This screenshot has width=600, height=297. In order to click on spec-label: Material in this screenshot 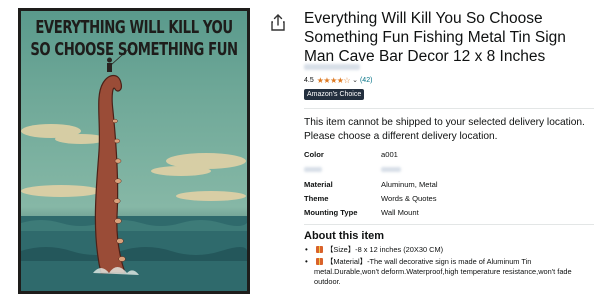, I will do `click(318, 184)`.